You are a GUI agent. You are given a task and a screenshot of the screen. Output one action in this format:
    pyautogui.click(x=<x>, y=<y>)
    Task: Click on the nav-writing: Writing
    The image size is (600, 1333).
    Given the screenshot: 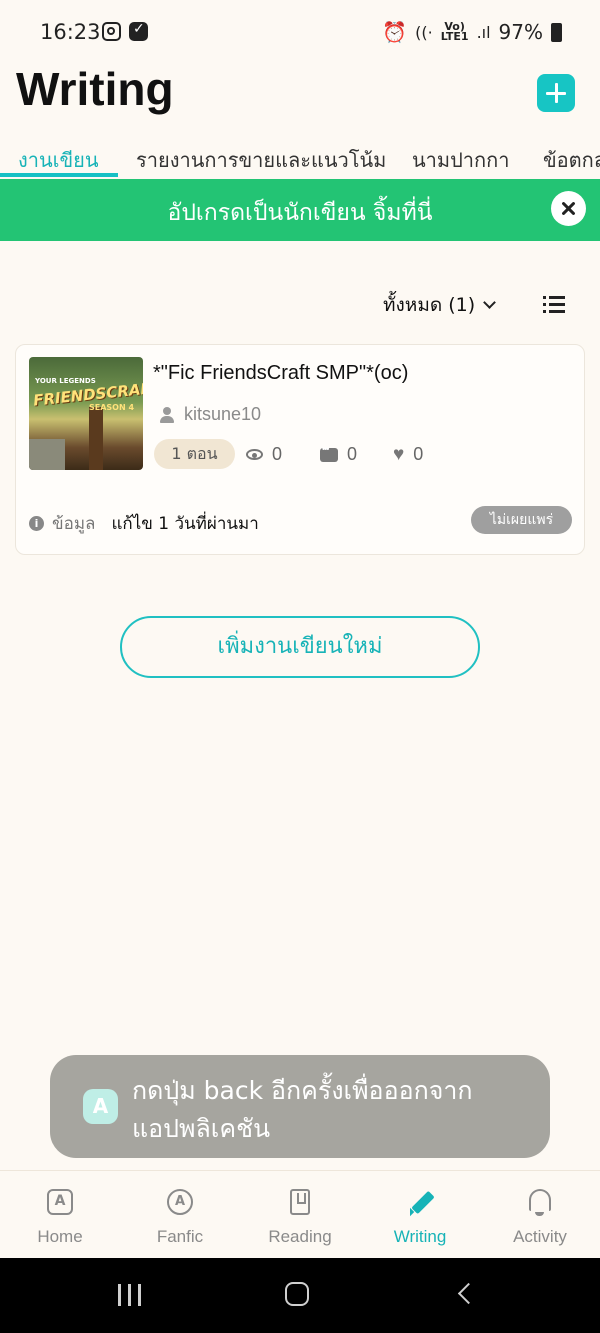 What is the action you would take?
    pyautogui.click(x=420, y=1215)
    